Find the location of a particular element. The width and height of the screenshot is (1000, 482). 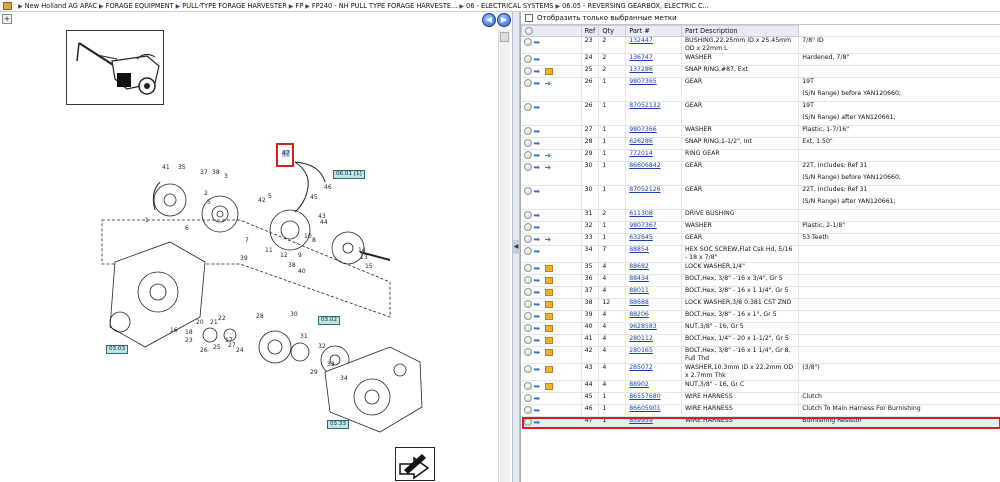

cell-part-number: 611308 is located at coordinates (641, 213).